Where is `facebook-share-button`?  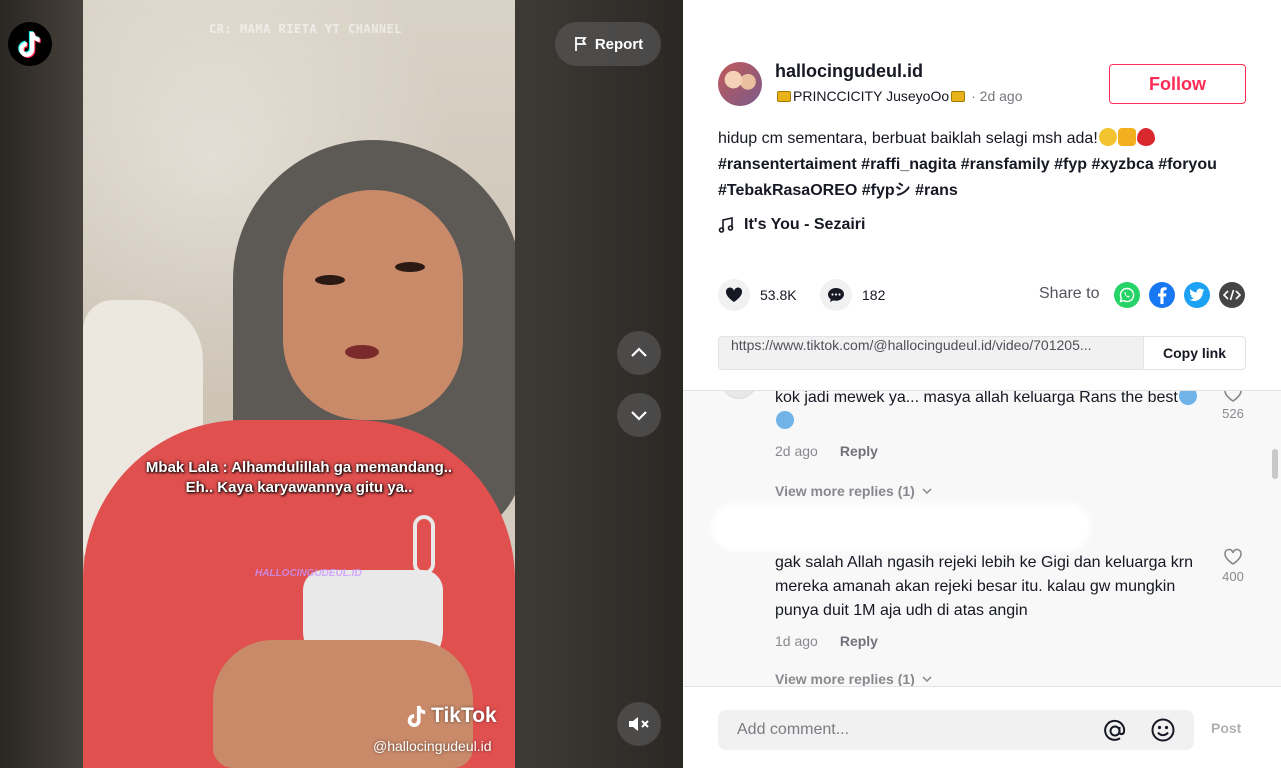
facebook-share-button is located at coordinates (1162, 295).